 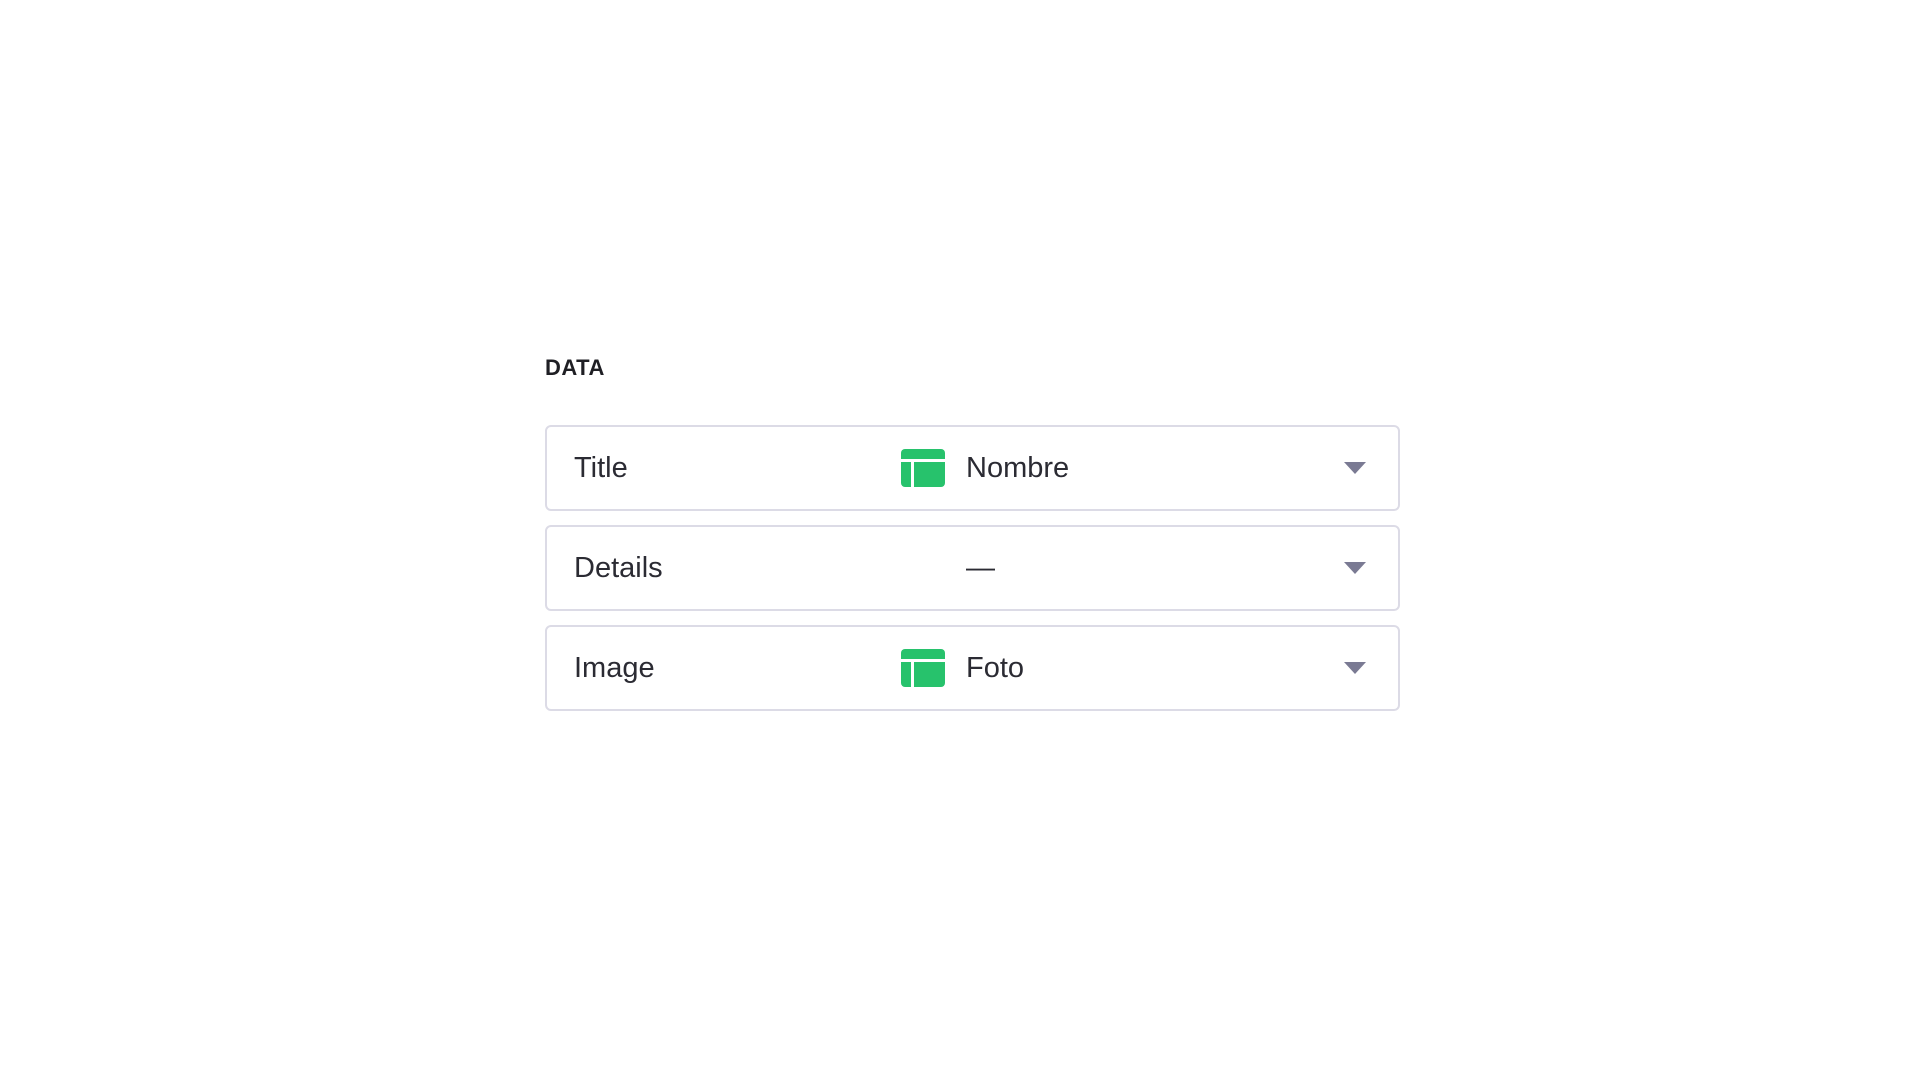 I want to click on image-field-value-text: Foto, so click(x=995, y=667).